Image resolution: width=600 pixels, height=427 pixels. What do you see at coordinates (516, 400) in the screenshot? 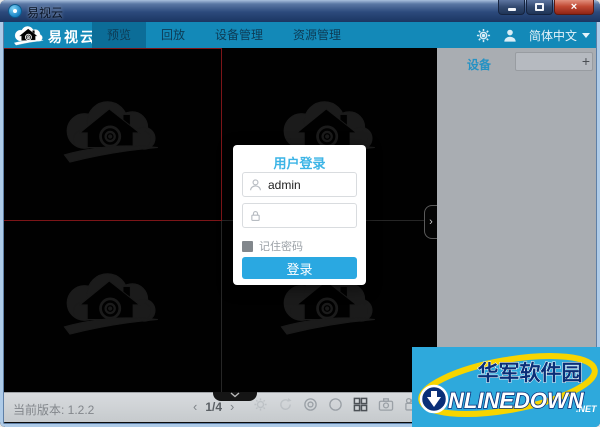
I see `ad-site-name-en: NLINEDOWN` at bounding box center [516, 400].